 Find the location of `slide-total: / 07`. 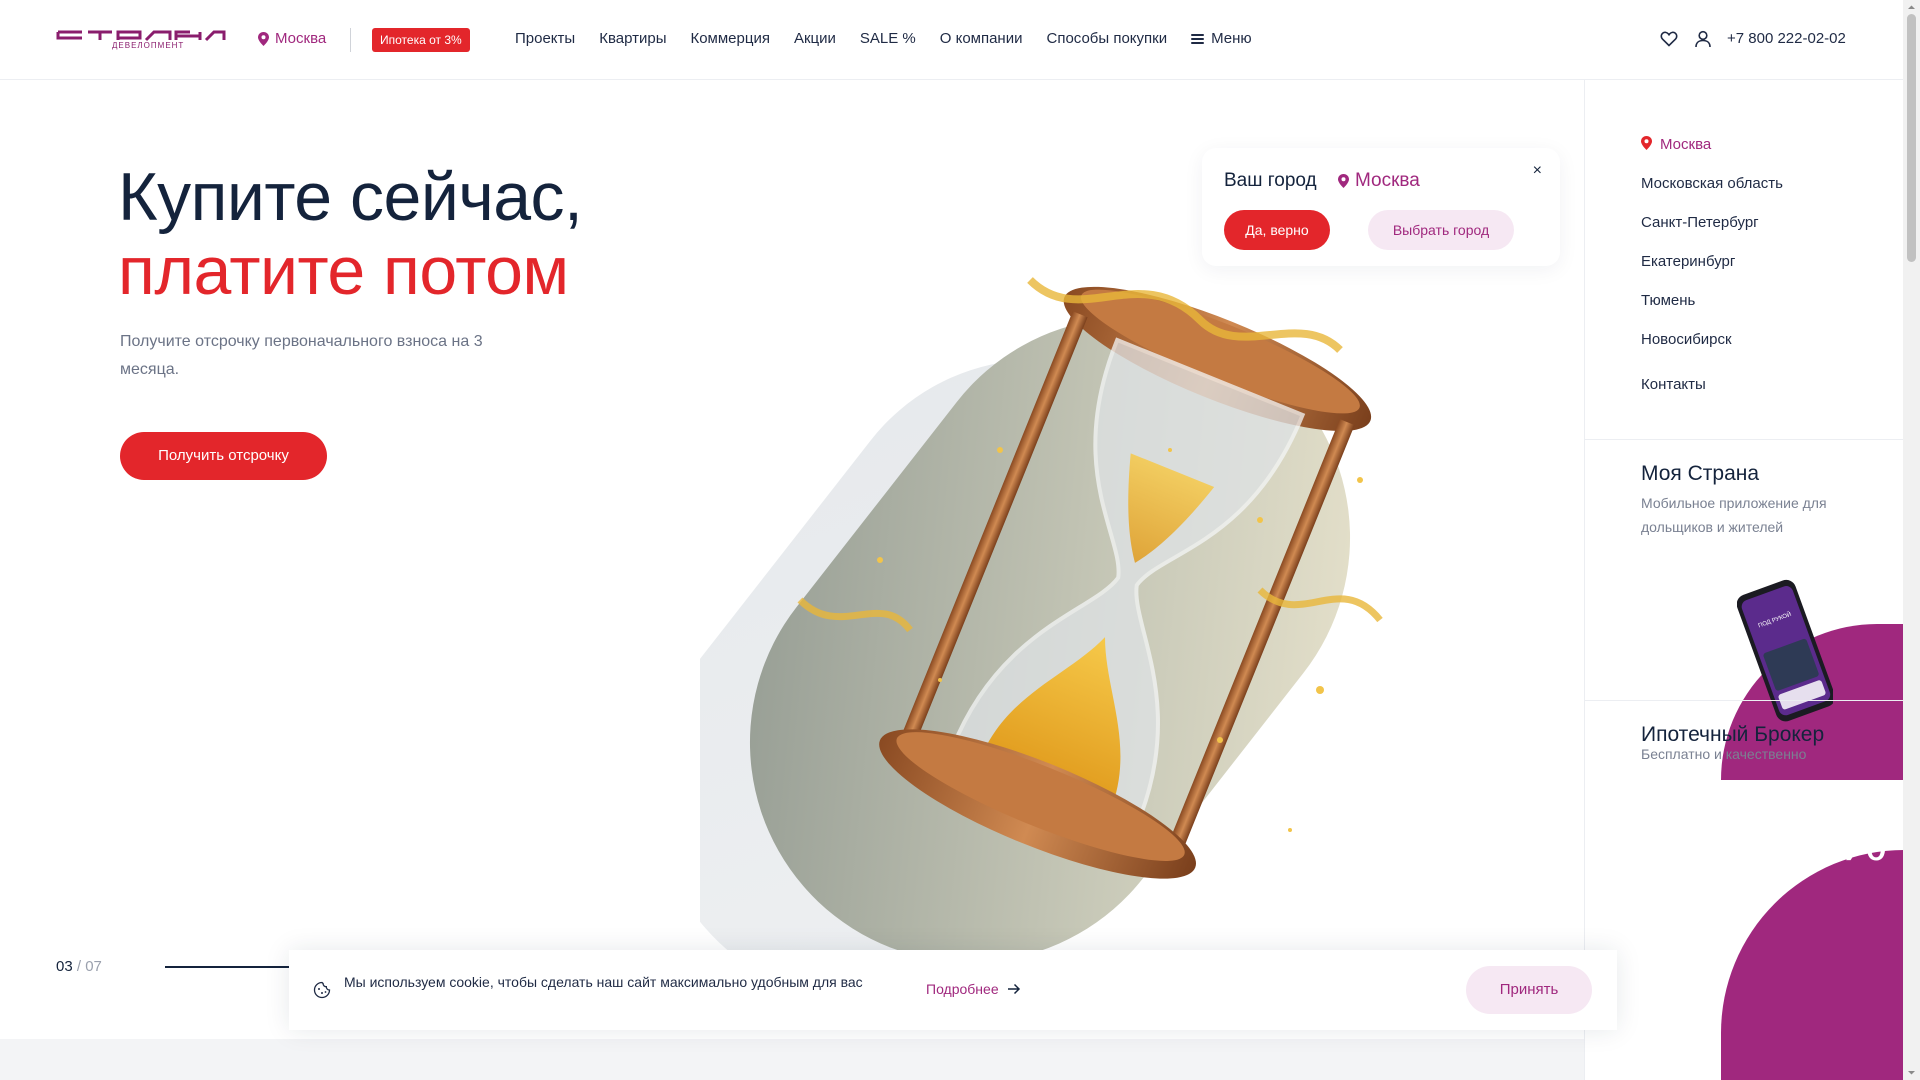

slide-total: / 07 is located at coordinates (89, 966).